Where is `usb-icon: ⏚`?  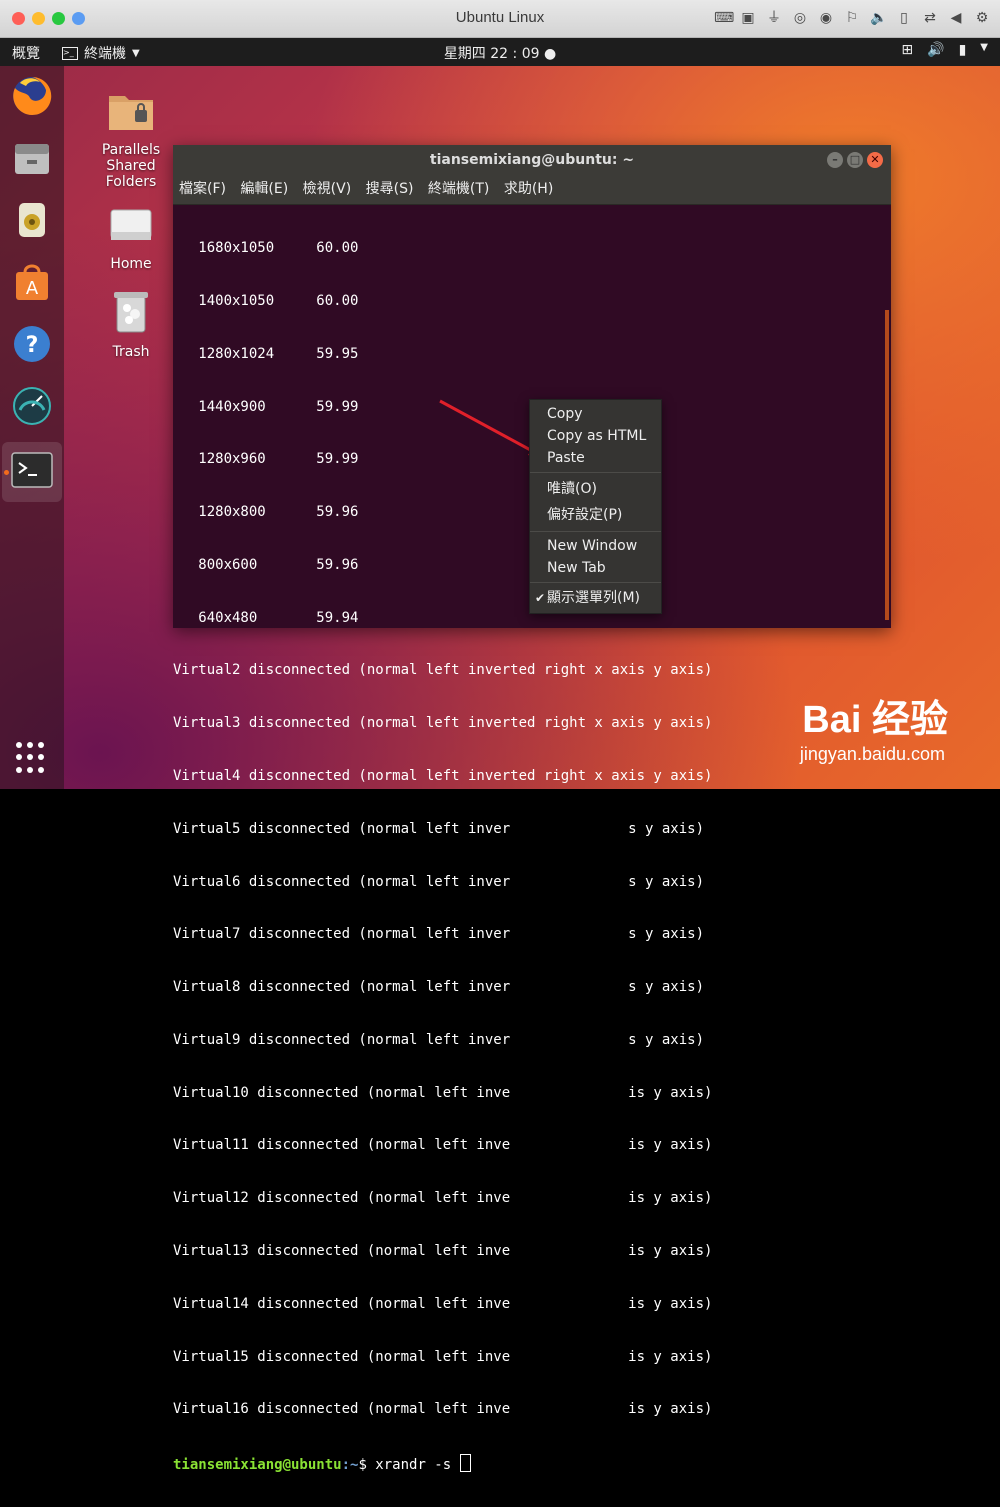 usb-icon: ⏚ is located at coordinates (774, 18).